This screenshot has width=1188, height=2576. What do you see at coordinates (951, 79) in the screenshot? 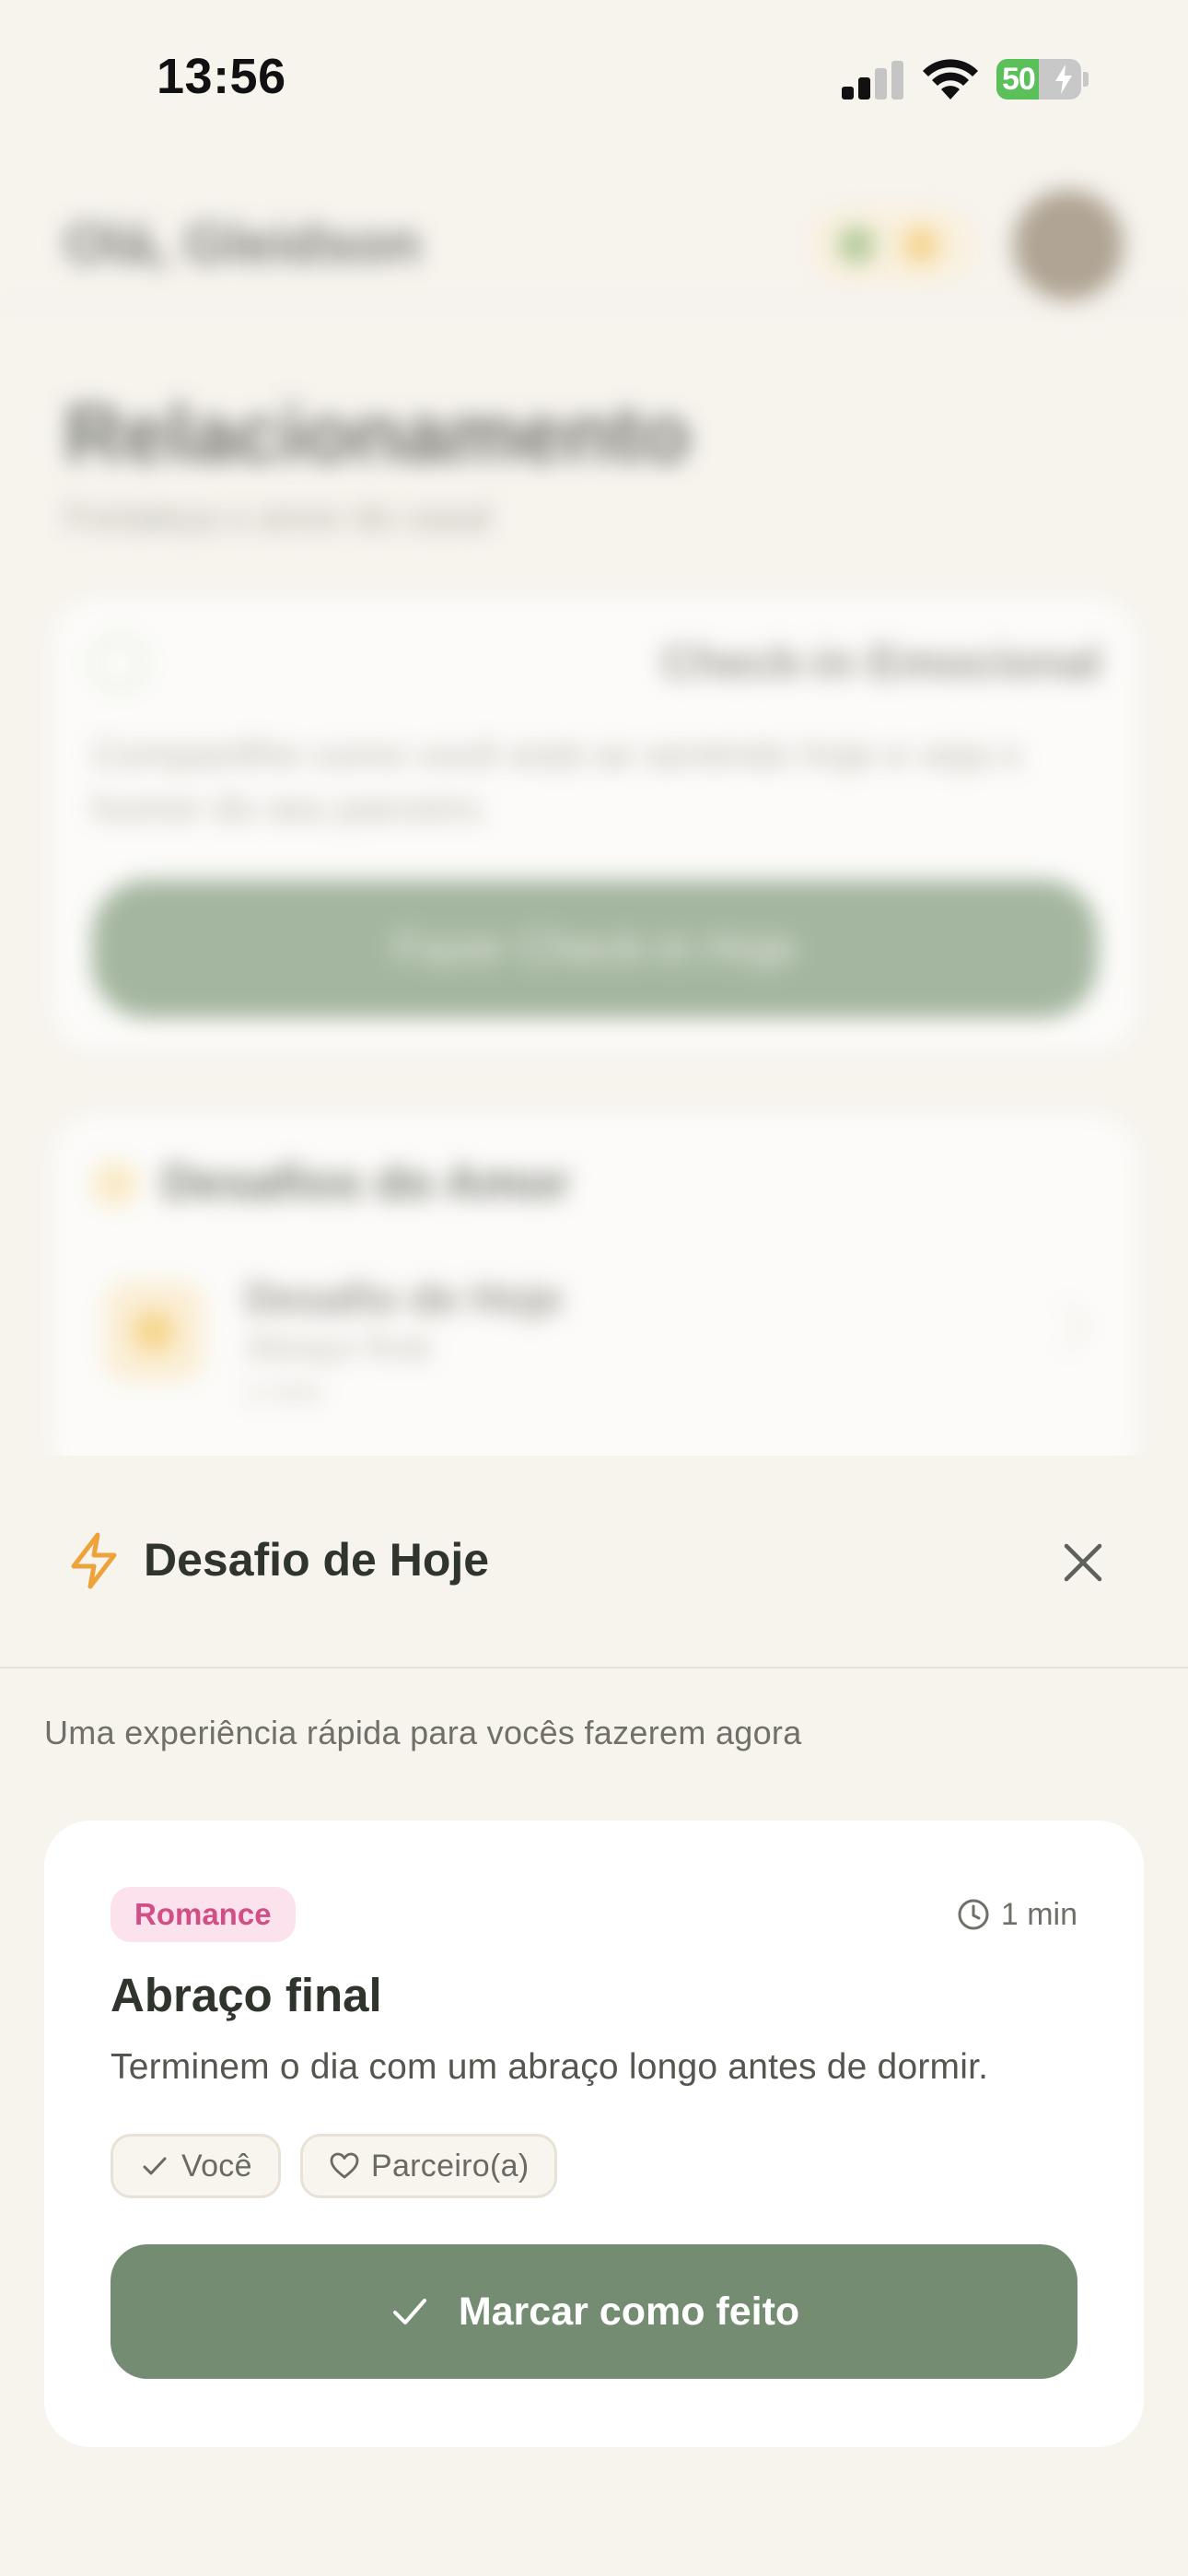
I see `wifi-icon` at bounding box center [951, 79].